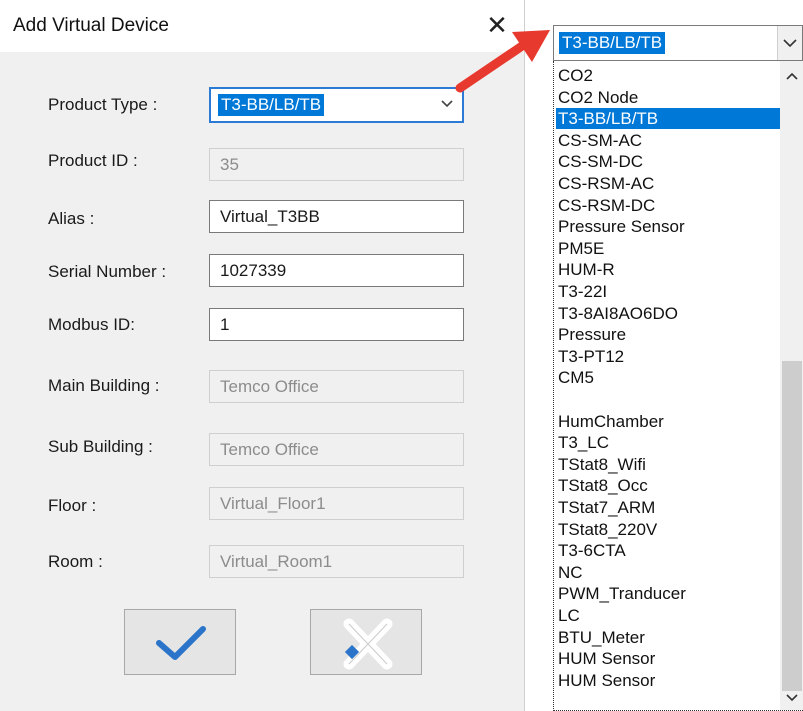  Describe the element at coordinates (271, 105) in the screenshot. I see `product-type-value: T3-BB/LB/TB` at that location.